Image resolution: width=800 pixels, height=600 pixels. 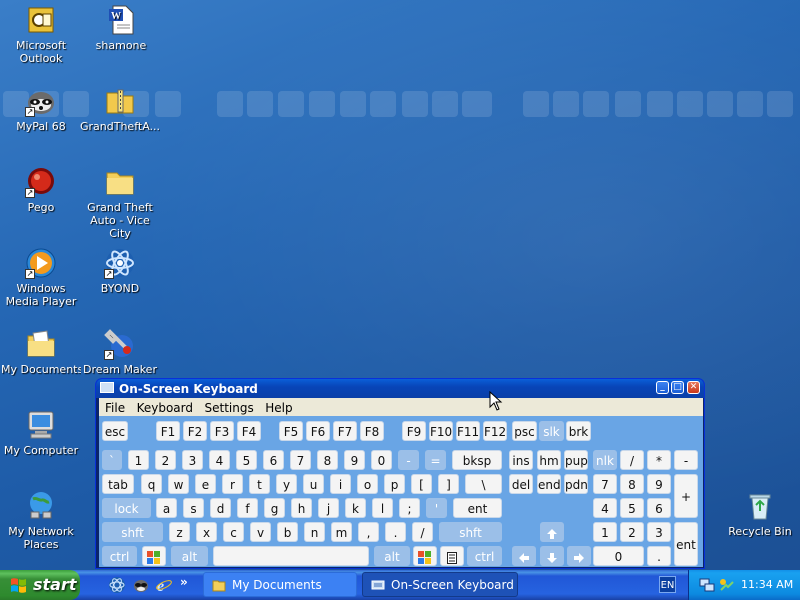 I want to click on menu-keyboard: Keyboard, so click(x=162, y=406).